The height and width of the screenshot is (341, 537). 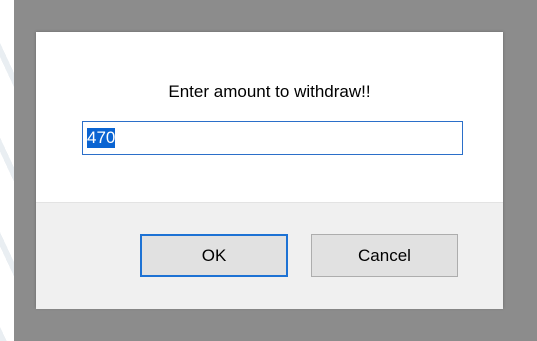 What do you see at coordinates (7, 170) in the screenshot?
I see `background-page-strip` at bounding box center [7, 170].